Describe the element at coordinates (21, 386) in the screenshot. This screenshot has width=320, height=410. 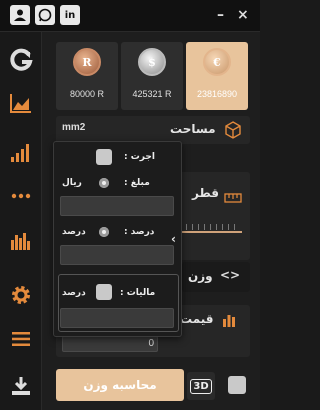
I see `download-icon` at that location.